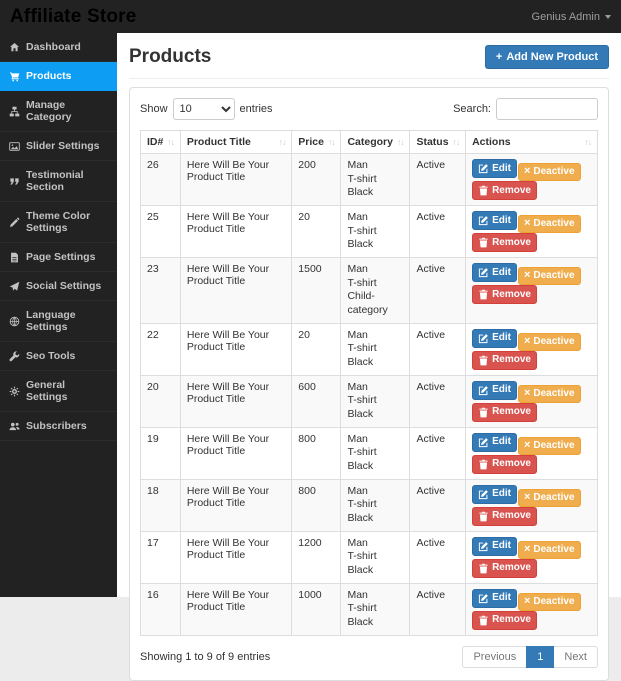  What do you see at coordinates (369, 57) in the screenshot?
I see `page-header: Products + Add New Product` at bounding box center [369, 57].